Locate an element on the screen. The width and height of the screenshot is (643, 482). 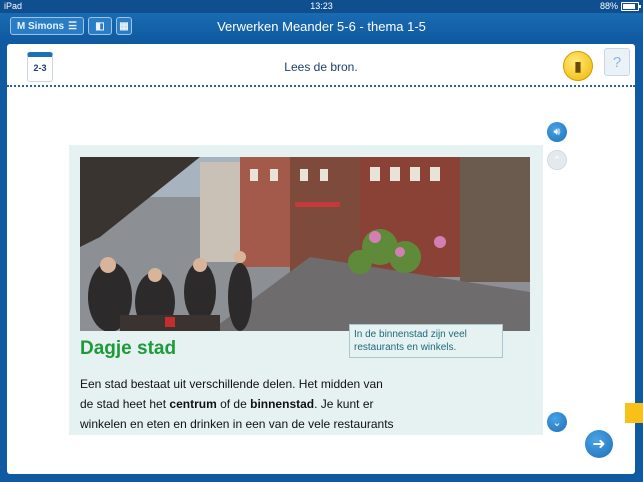
clock: 13:23 is located at coordinates (321, 6).